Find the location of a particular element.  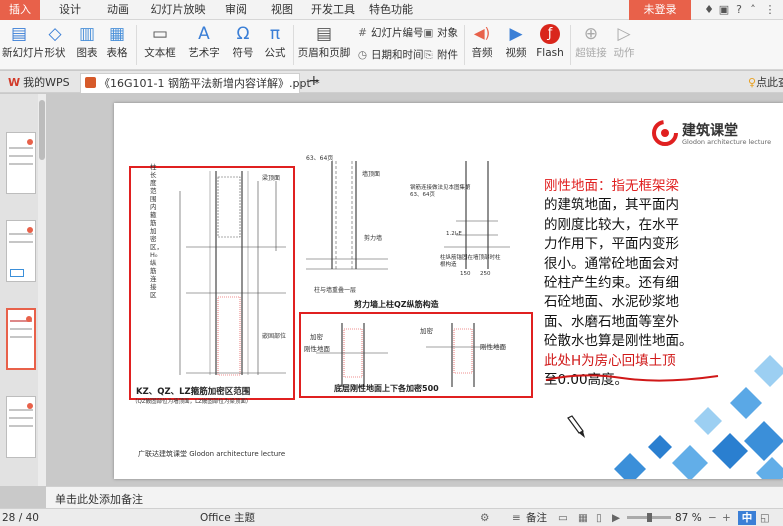

textbox-label: 文本框 is located at coordinates (160, 53).